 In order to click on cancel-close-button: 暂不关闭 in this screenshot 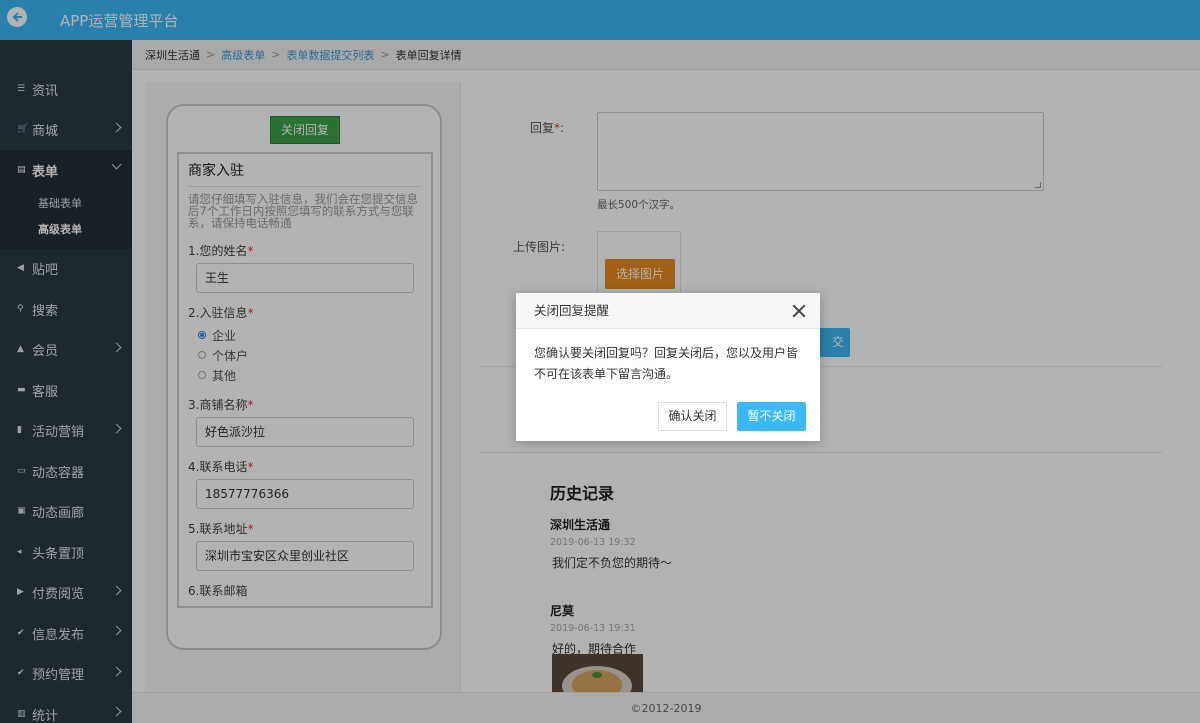, I will do `click(771, 416)`.